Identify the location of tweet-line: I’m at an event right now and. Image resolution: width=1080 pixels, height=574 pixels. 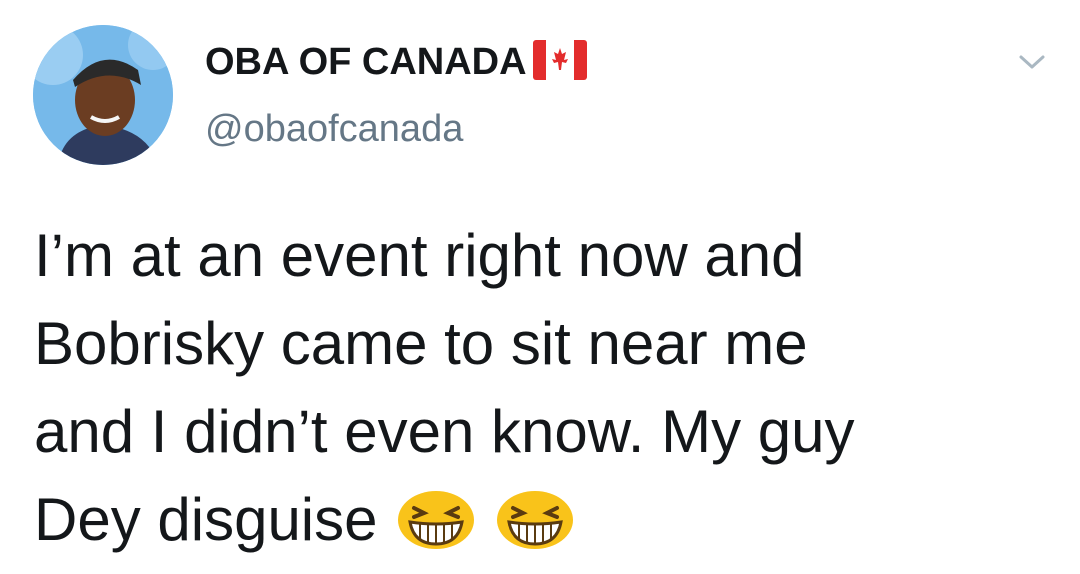
(419, 255).